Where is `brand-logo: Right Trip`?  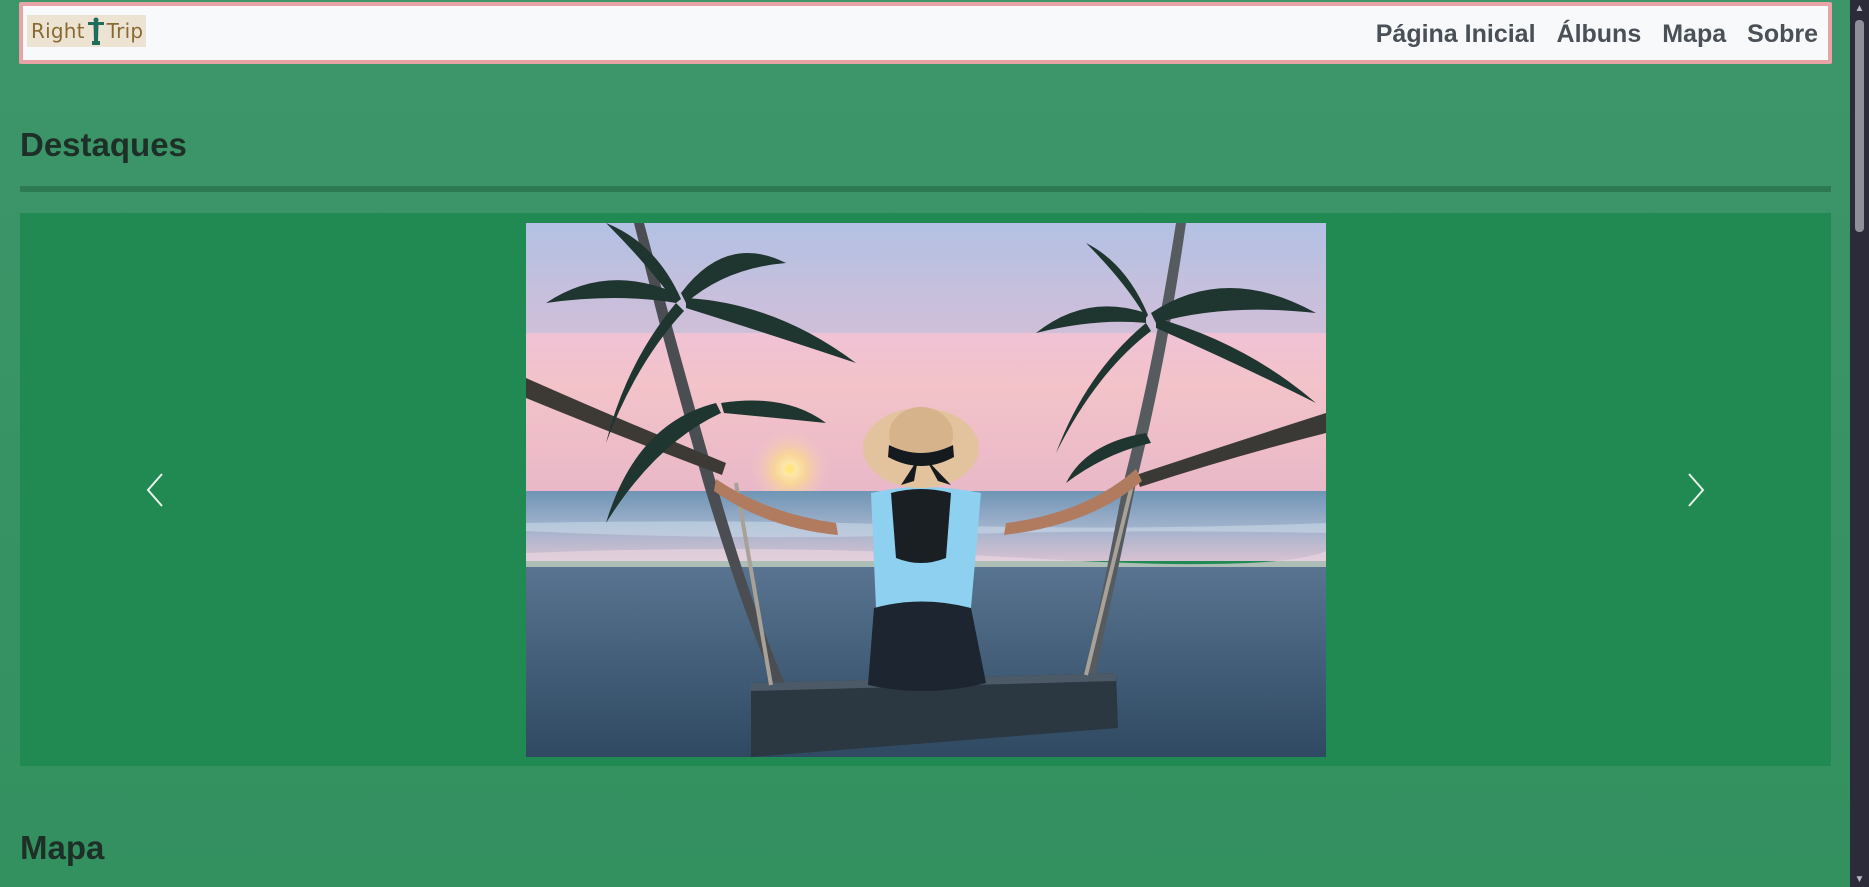
brand-logo: Right Trip is located at coordinates (87, 31).